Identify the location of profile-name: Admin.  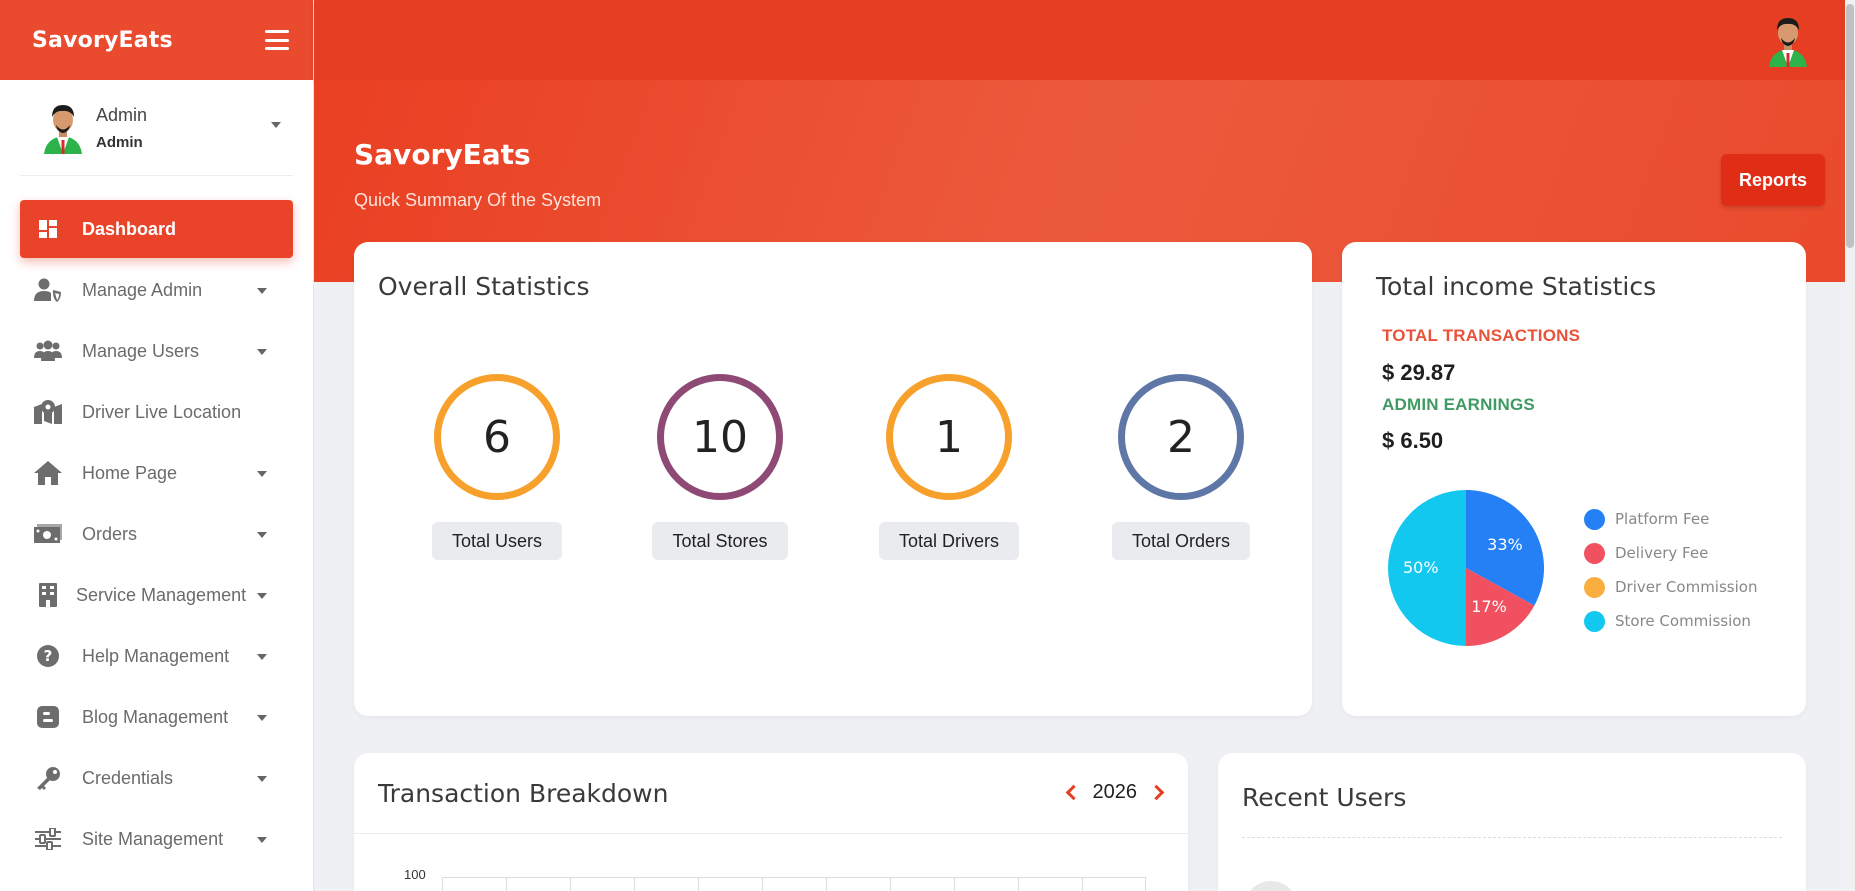
(122, 114).